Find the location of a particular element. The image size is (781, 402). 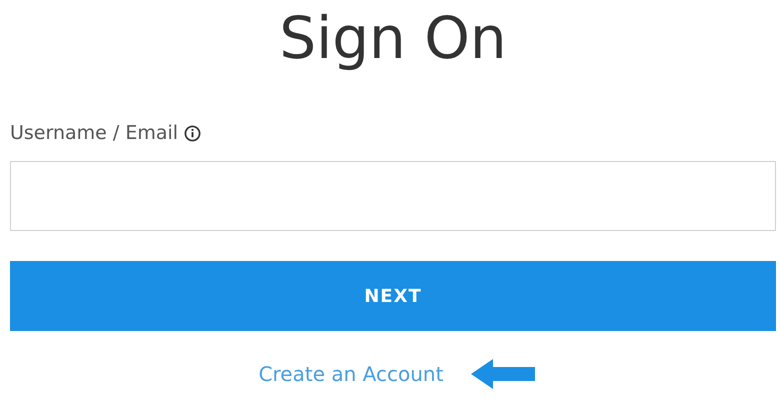

arrow-left-icon is located at coordinates (504, 374).